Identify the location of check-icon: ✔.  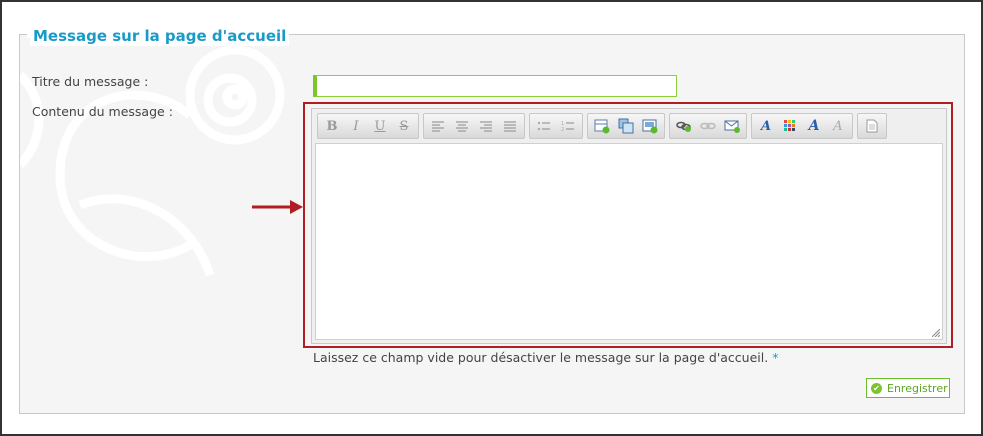
(876, 388).